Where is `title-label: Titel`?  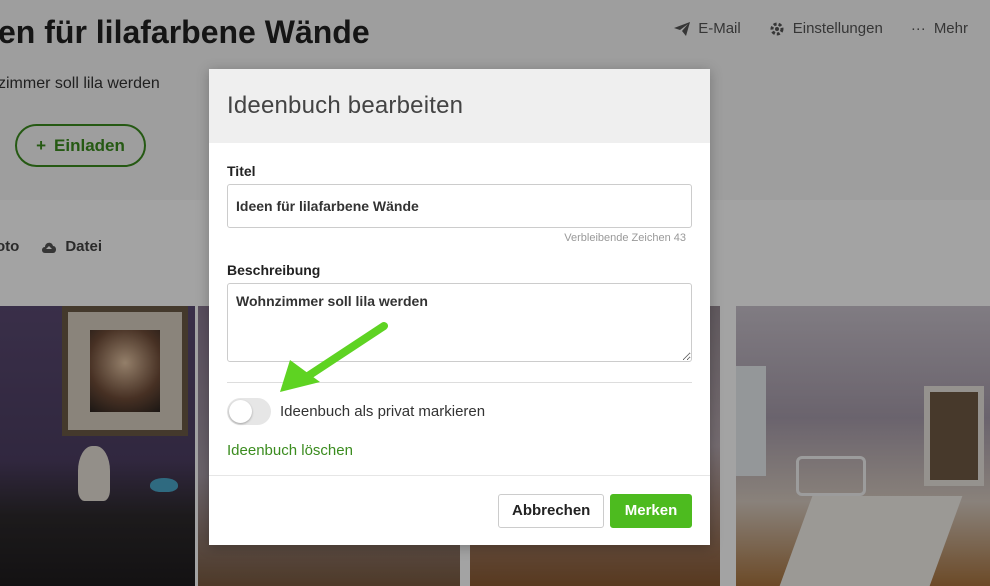
title-label: Titel is located at coordinates (241, 171).